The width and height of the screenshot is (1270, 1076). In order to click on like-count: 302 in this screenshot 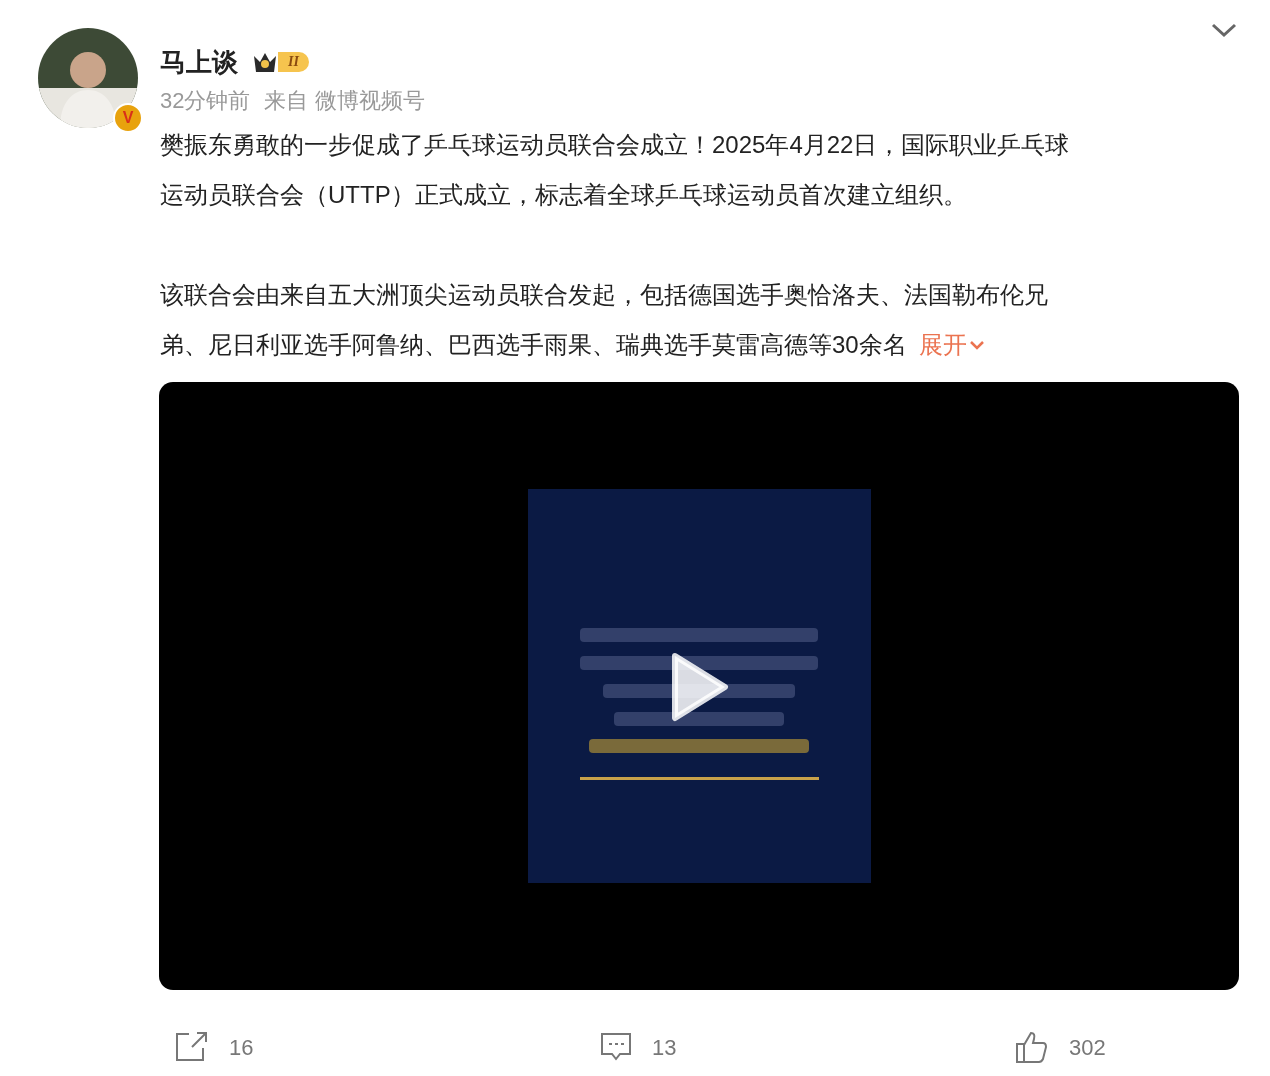, I will do `click(1087, 1047)`.